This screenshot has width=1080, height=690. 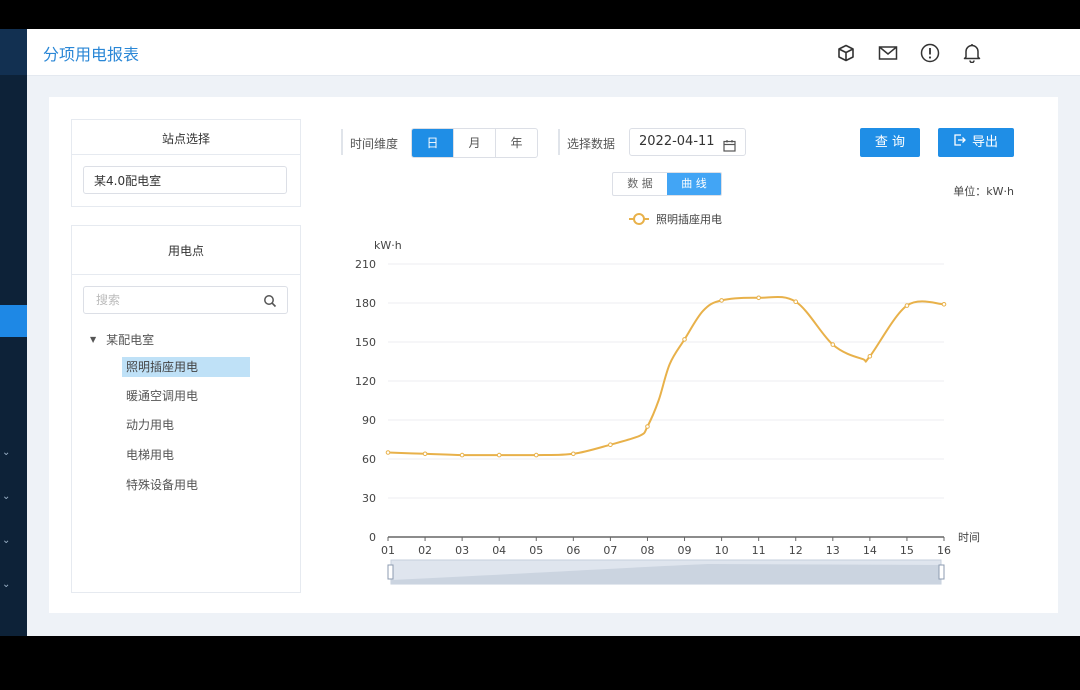 What do you see at coordinates (833, 550) in the screenshot?
I see `x-tick-label: 13` at bounding box center [833, 550].